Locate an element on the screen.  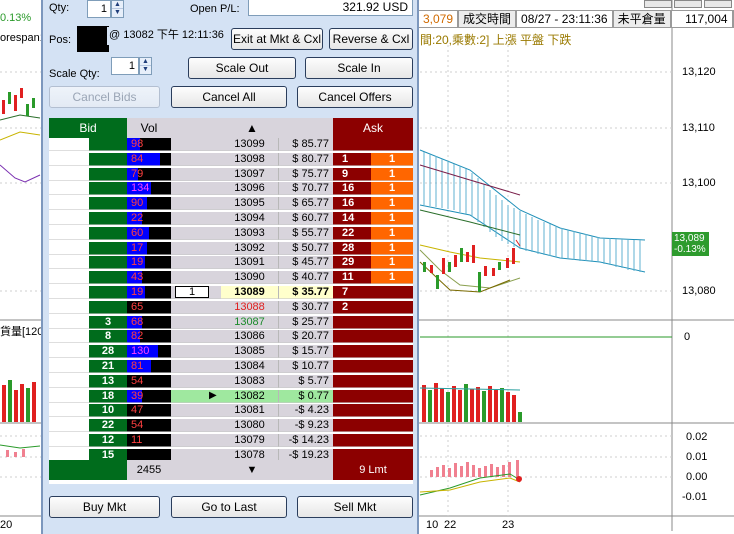
ladder-row: 60 13093 $ 55.77 22 1 is located at coordinates (231, 233).